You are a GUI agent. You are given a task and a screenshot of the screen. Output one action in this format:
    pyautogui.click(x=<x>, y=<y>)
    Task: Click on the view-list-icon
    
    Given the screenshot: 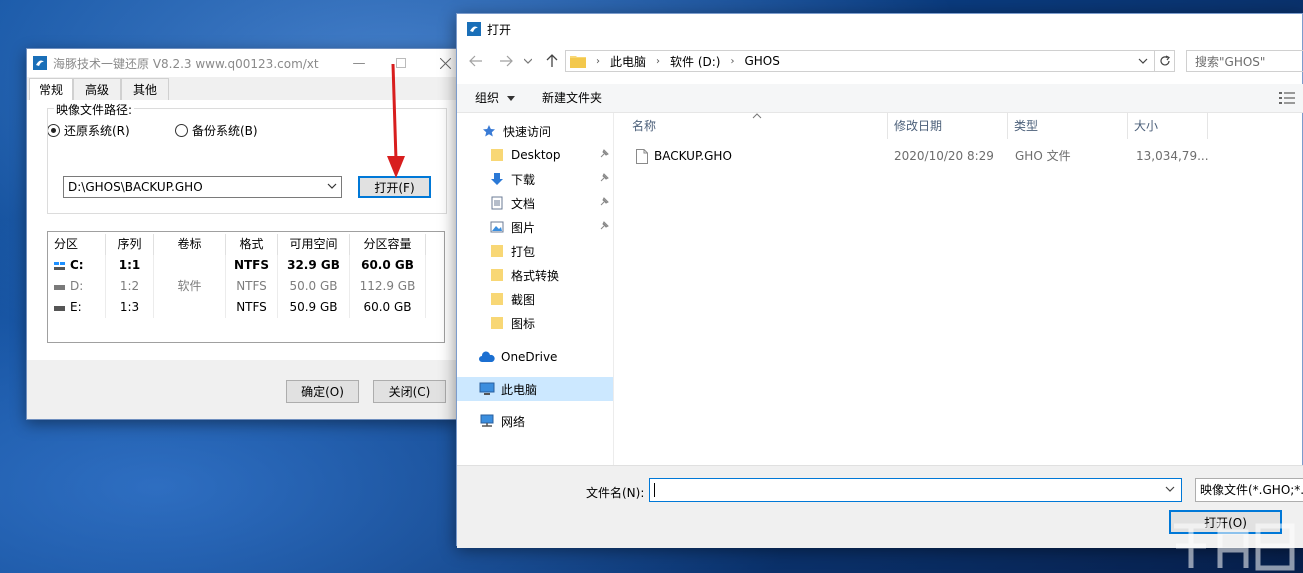 What is the action you would take?
    pyautogui.click(x=1287, y=98)
    